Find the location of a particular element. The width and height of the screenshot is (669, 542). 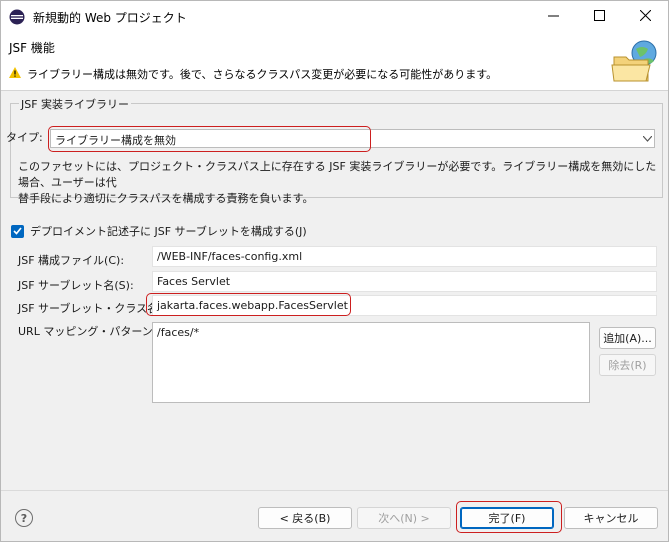

url-mapping-item: /faces/* is located at coordinates (371, 332).